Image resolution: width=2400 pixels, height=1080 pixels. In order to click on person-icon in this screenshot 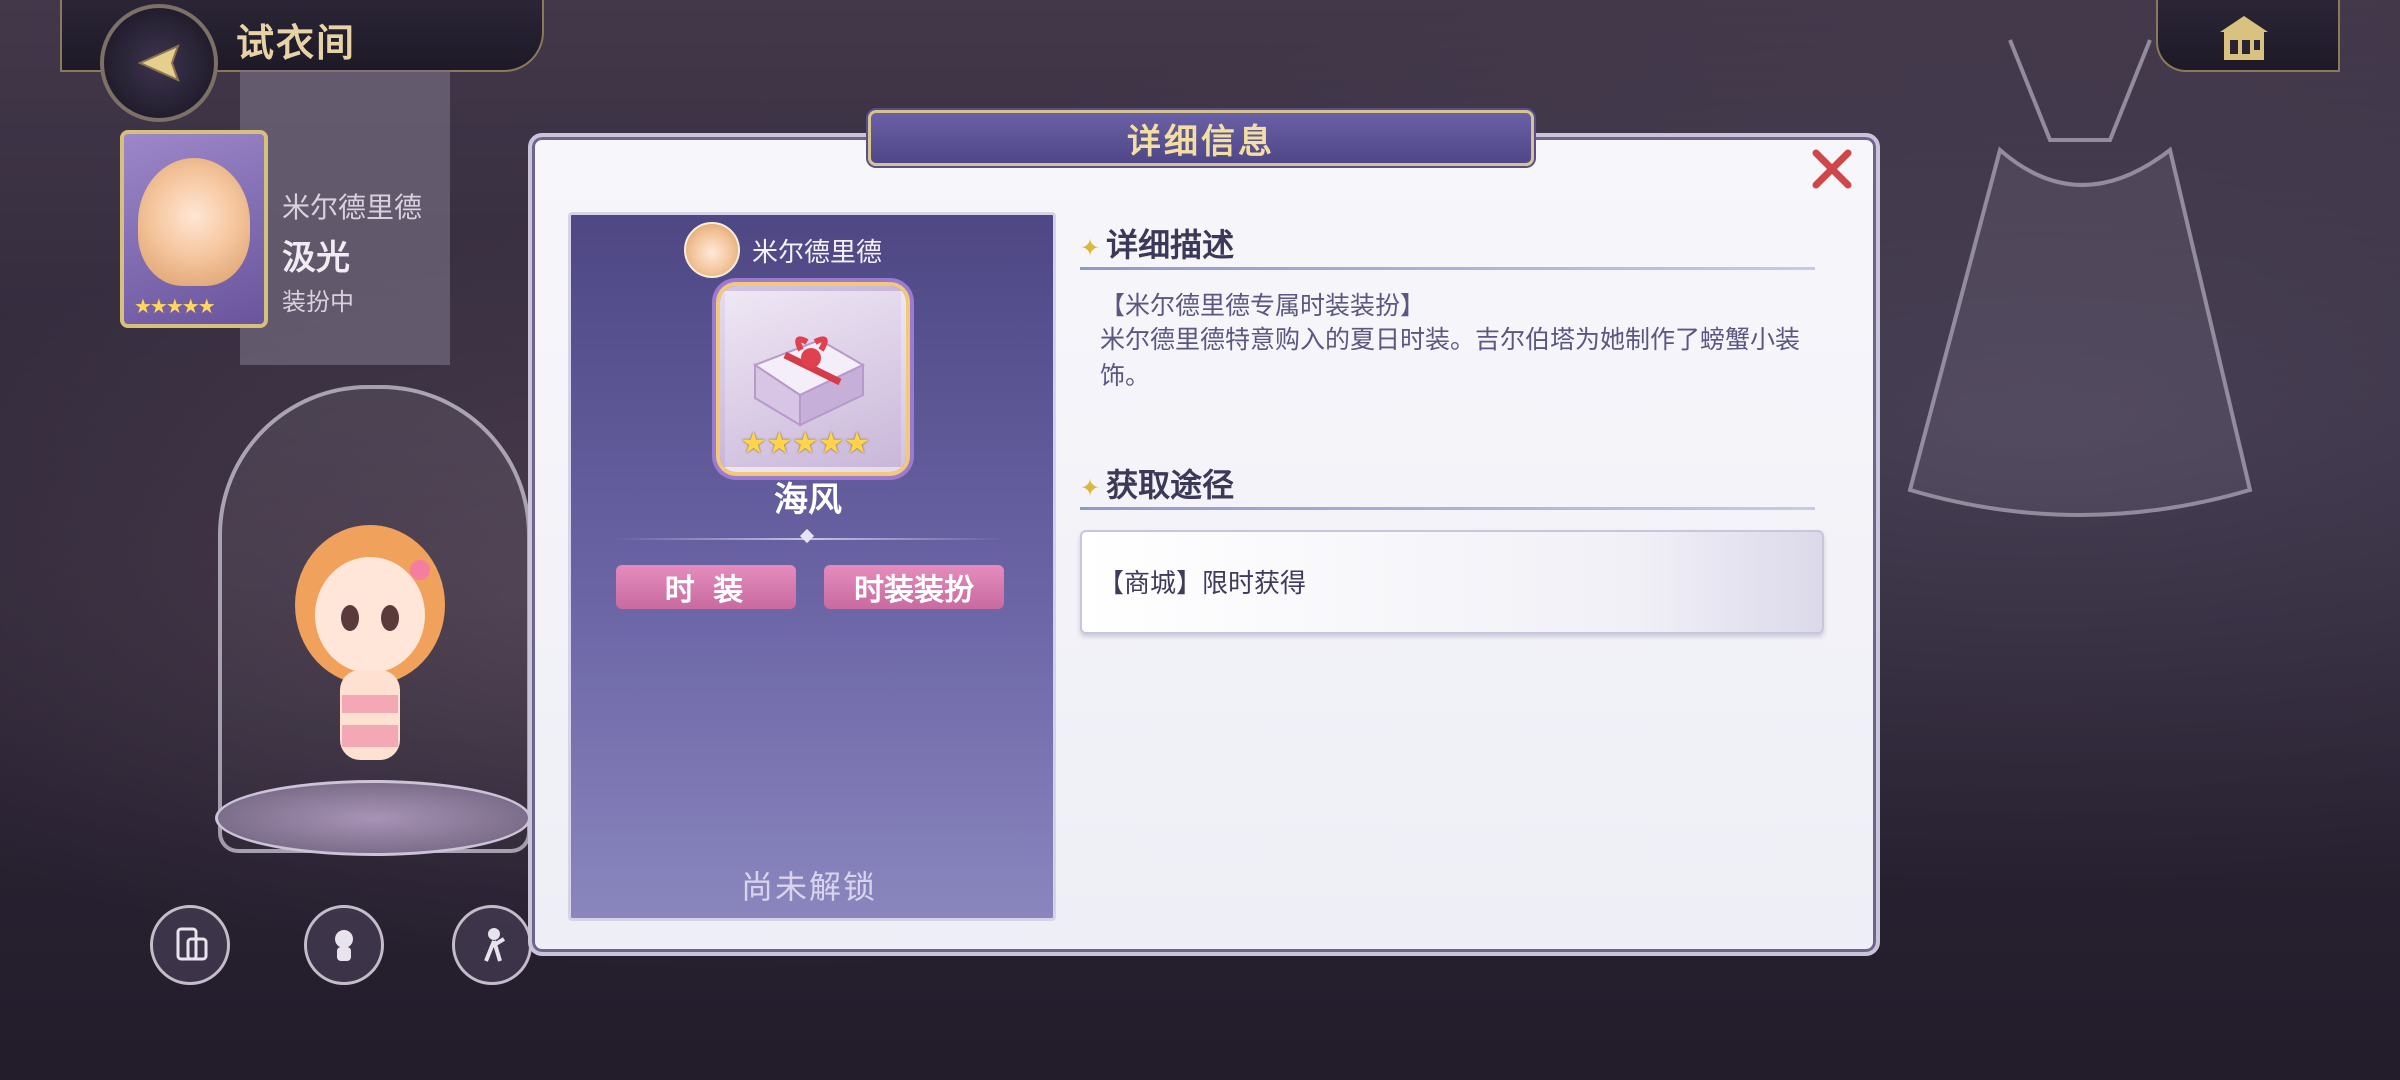, I will do `click(495, 945)`.